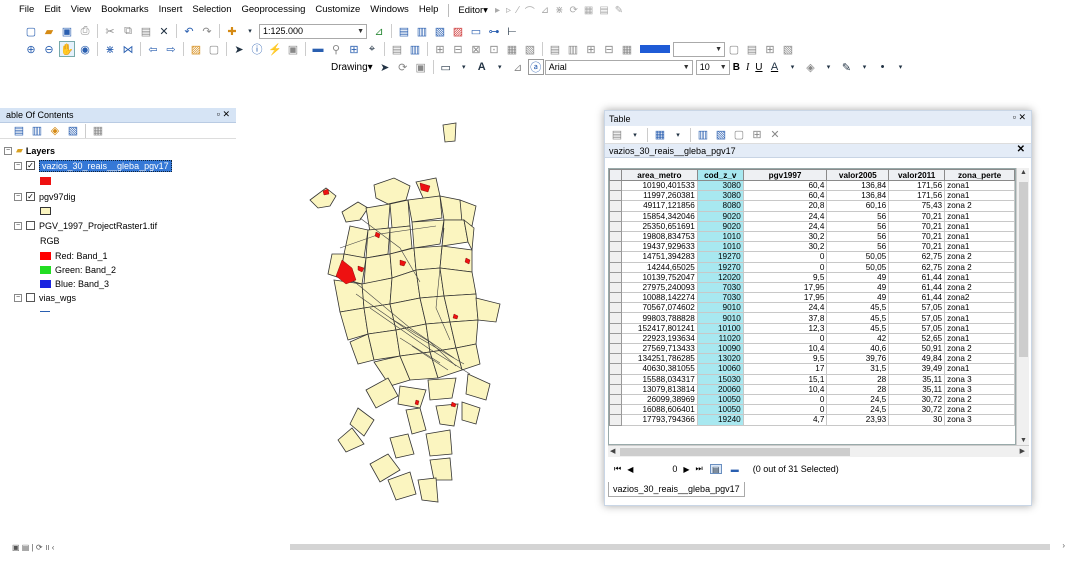 The height and width of the screenshot is (567, 1083). I want to click on table-cell-valor2011: 61,44, so click(917, 298).